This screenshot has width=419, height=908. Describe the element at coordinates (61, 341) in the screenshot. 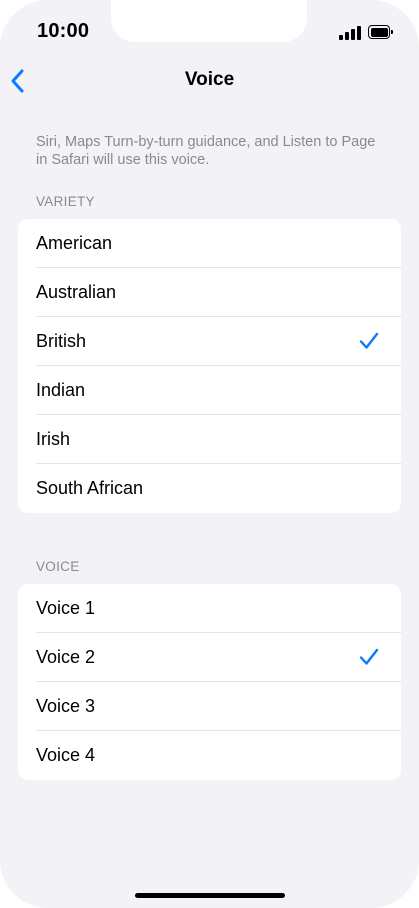

I see `option-label: British` at that location.